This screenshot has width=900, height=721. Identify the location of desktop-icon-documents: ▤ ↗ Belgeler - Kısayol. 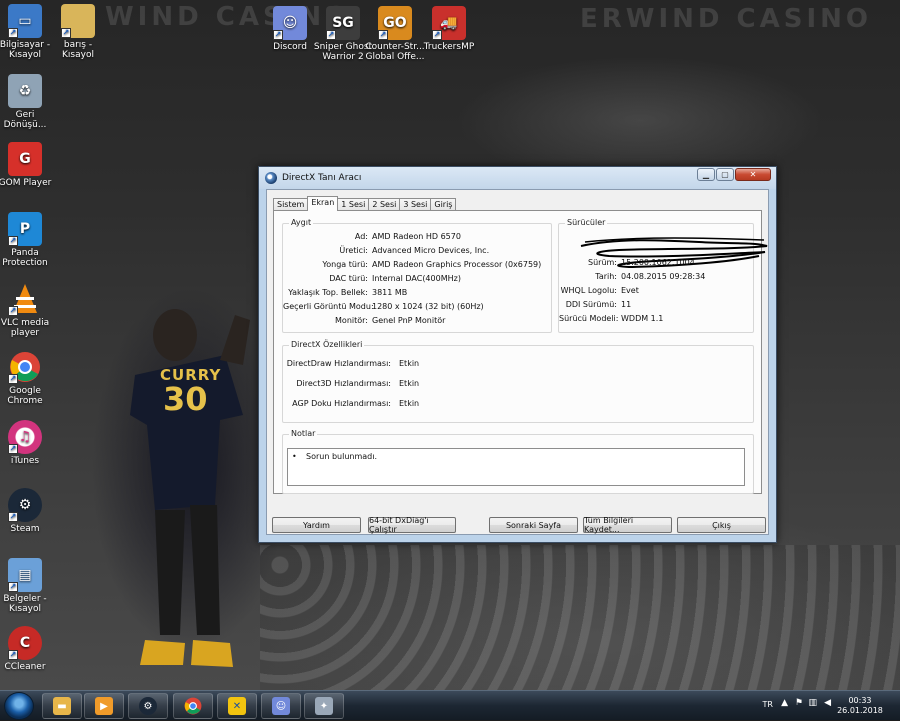
(27, 586).